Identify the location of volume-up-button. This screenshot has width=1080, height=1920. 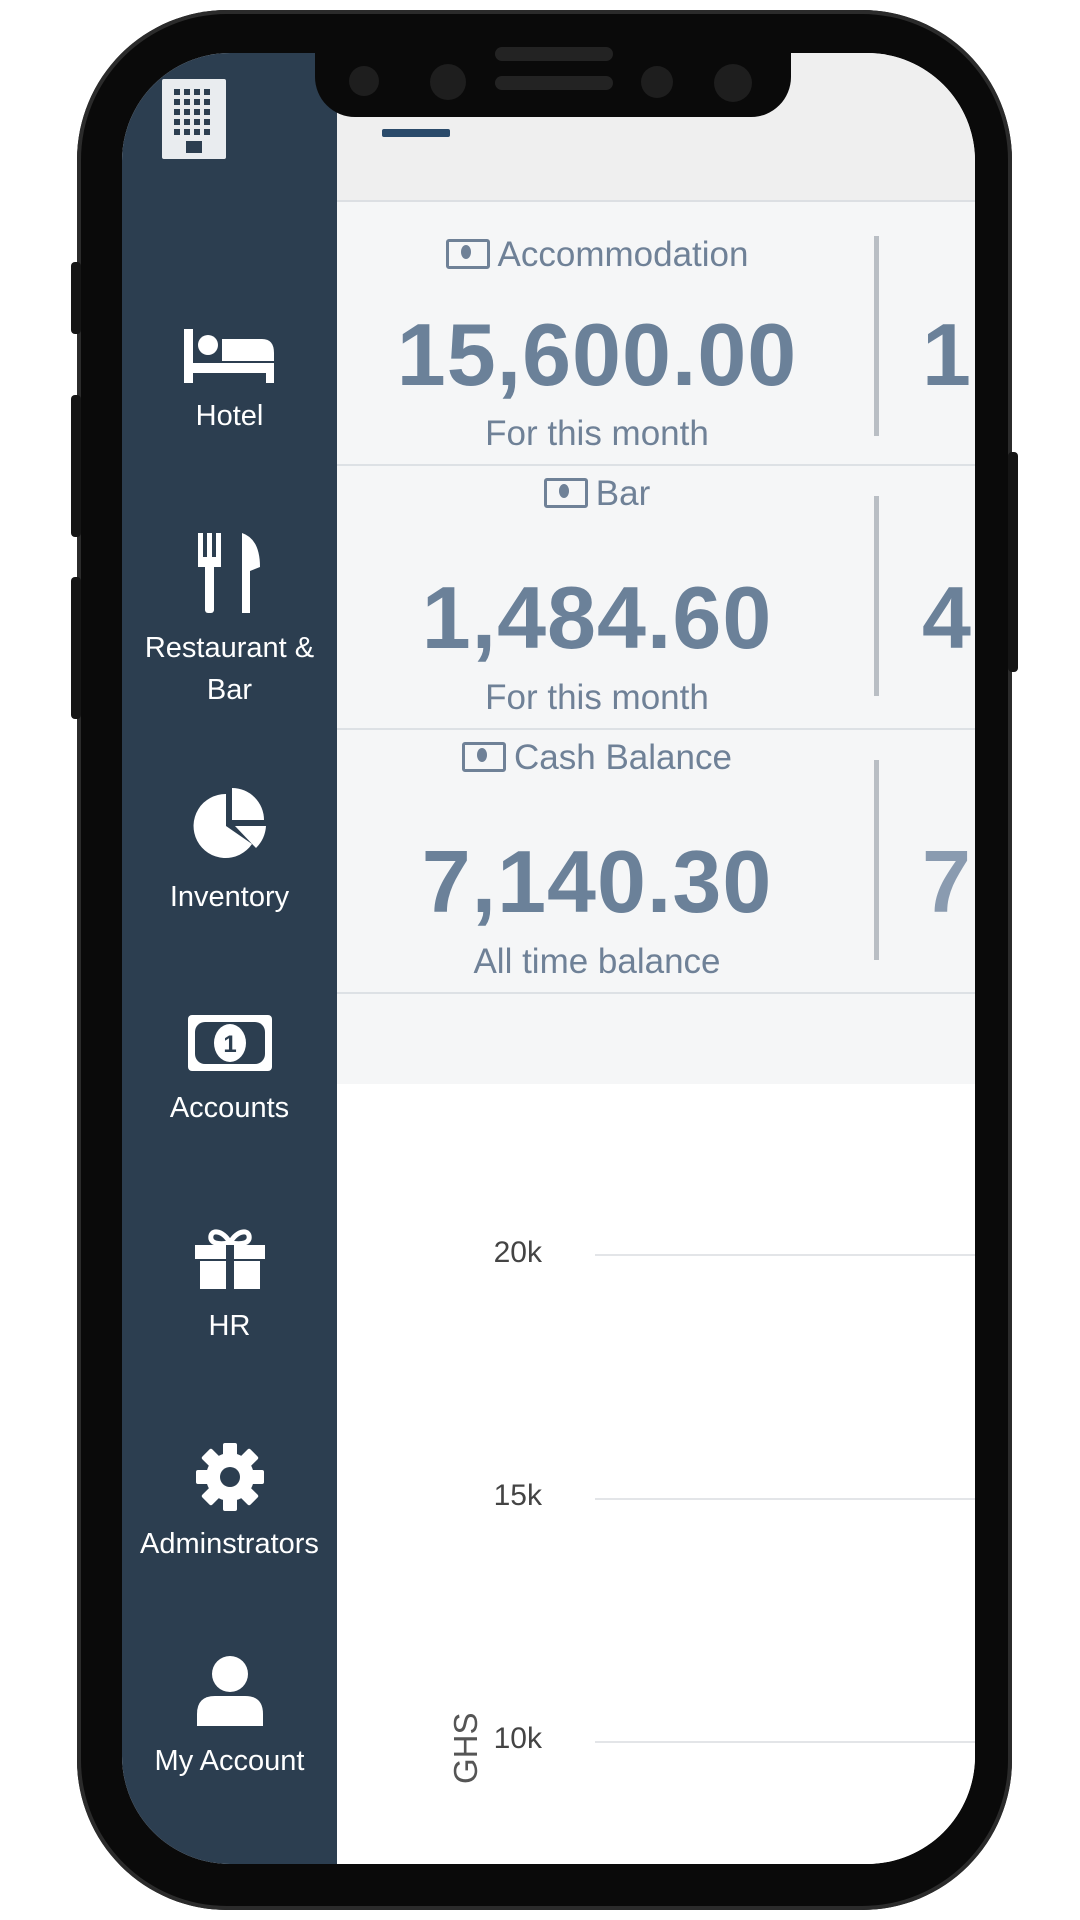
(76, 466).